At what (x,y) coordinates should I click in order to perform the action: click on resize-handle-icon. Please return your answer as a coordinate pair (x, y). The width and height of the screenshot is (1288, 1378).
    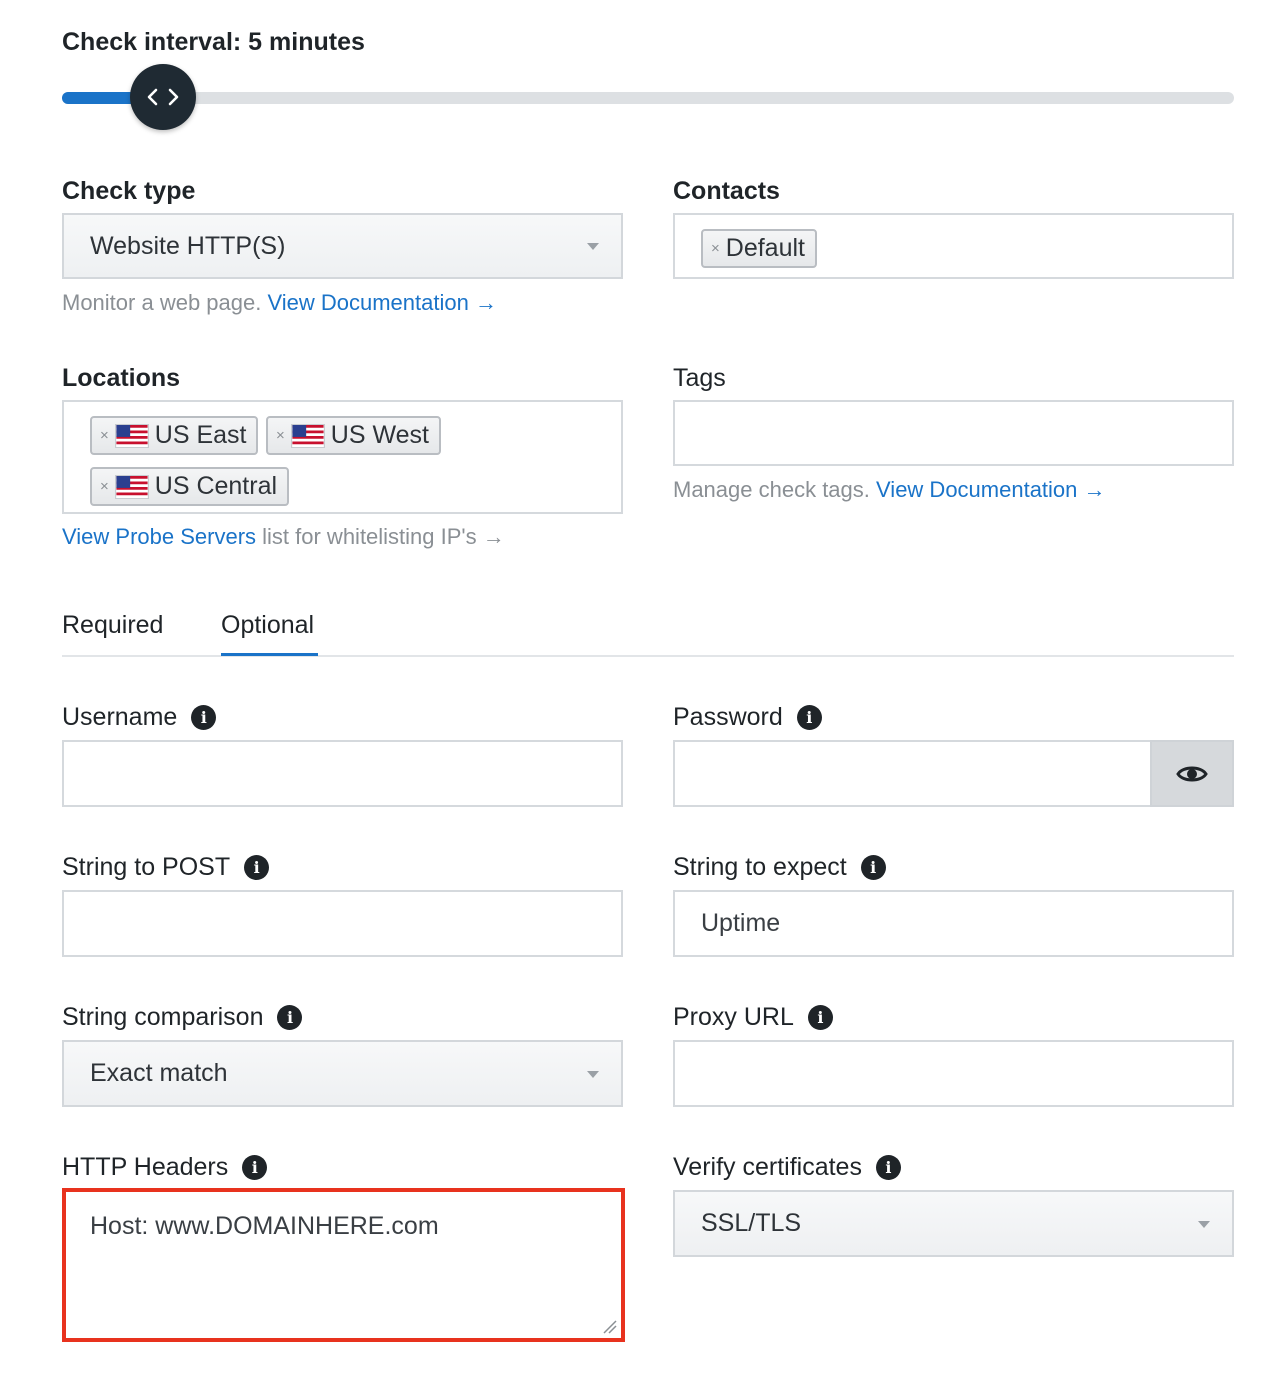
    Looking at the image, I should click on (610, 1327).